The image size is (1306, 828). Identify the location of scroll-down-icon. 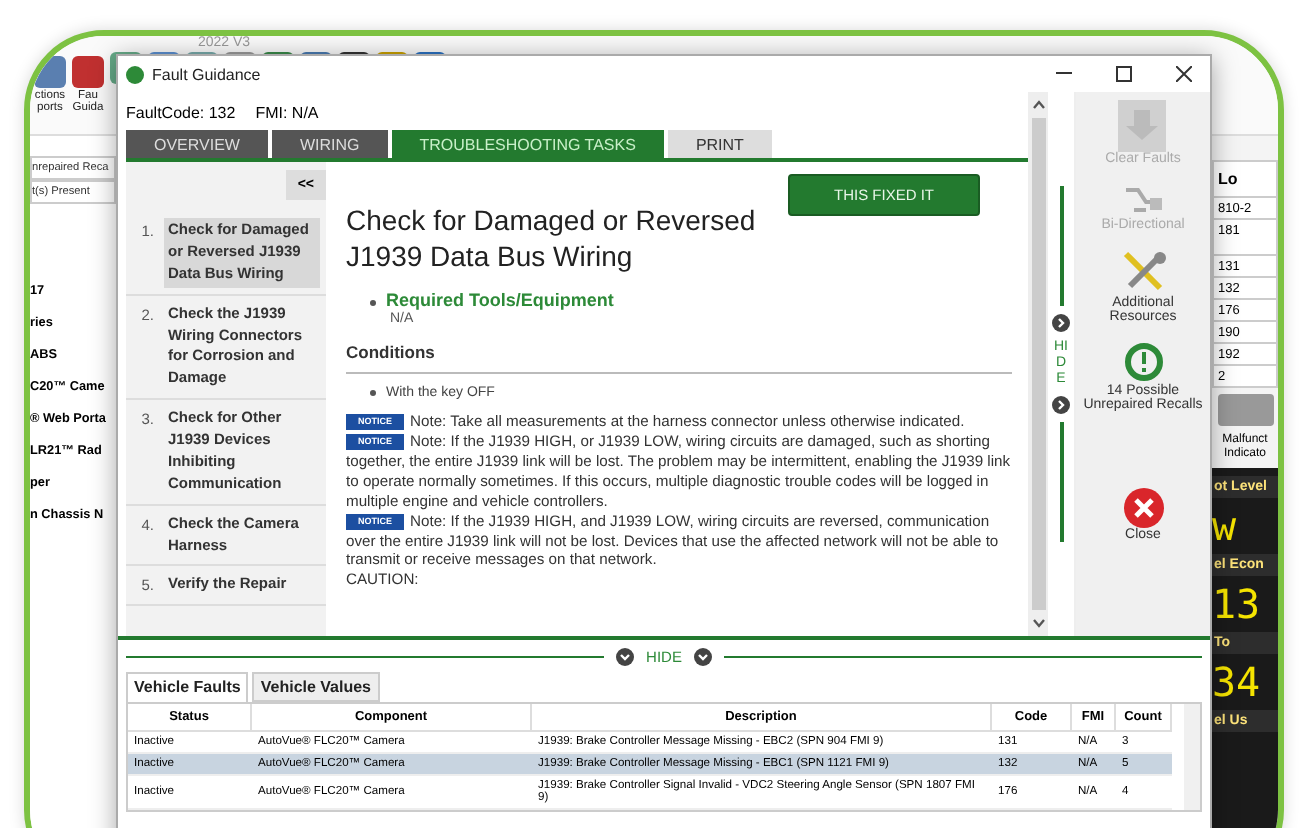
(1038, 623).